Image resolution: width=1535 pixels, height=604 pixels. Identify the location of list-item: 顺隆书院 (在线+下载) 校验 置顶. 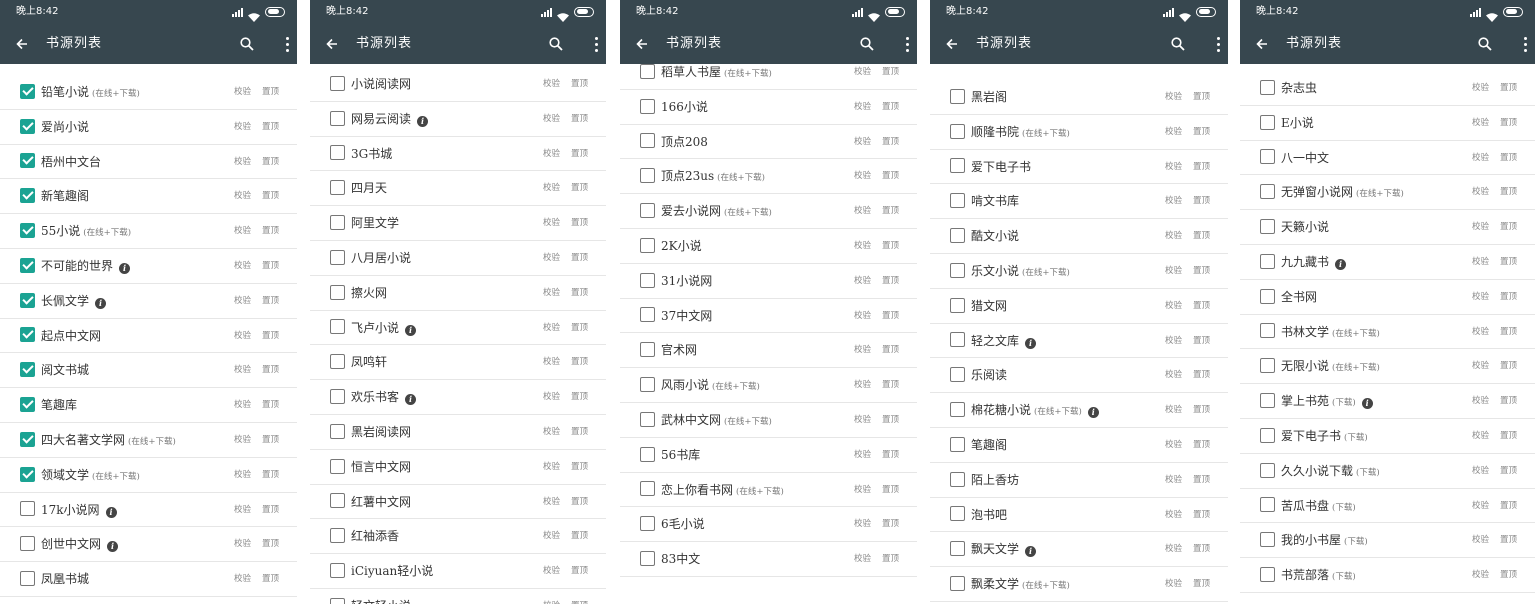
(1079, 132).